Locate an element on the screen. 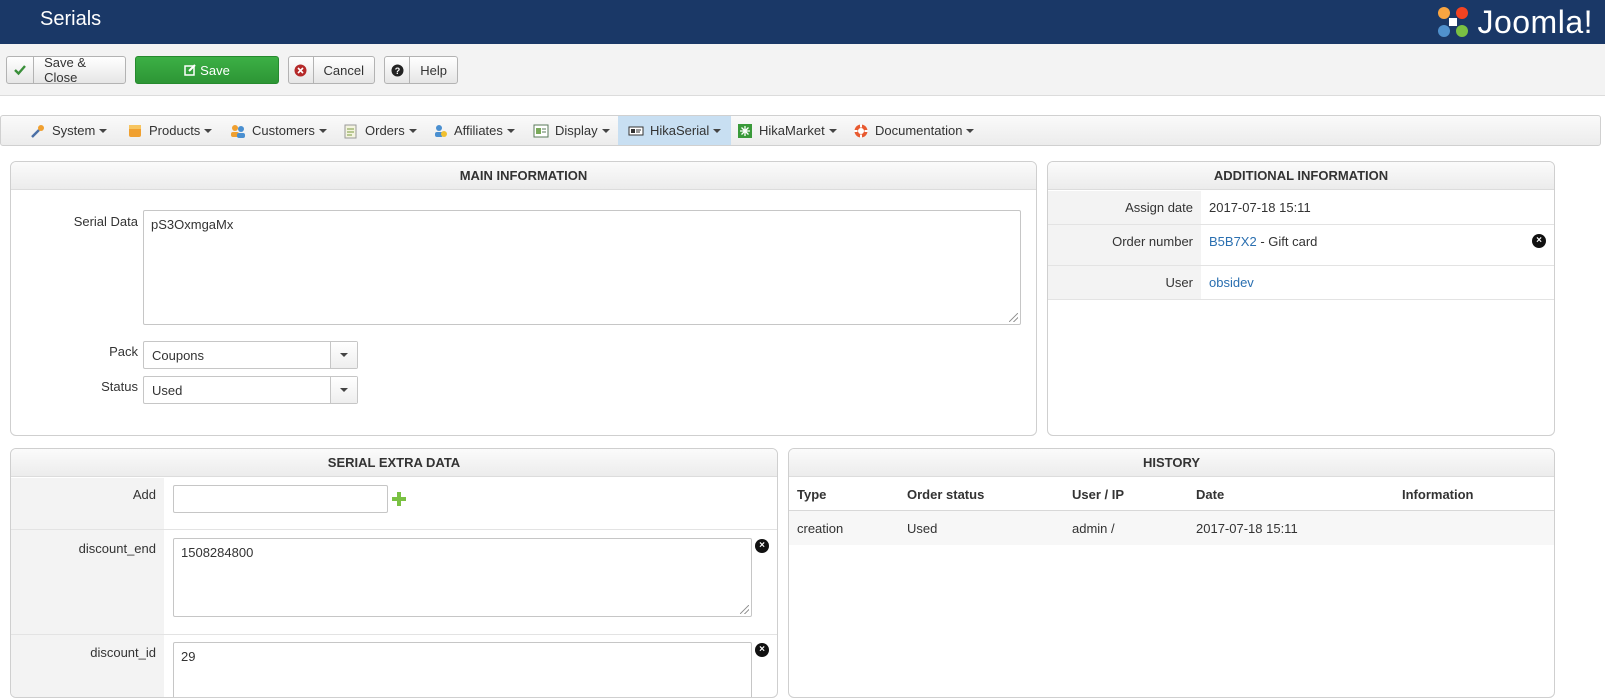 Image resolution: width=1605 pixels, height=698 pixels. brand-name: Joomla! is located at coordinates (1535, 21).